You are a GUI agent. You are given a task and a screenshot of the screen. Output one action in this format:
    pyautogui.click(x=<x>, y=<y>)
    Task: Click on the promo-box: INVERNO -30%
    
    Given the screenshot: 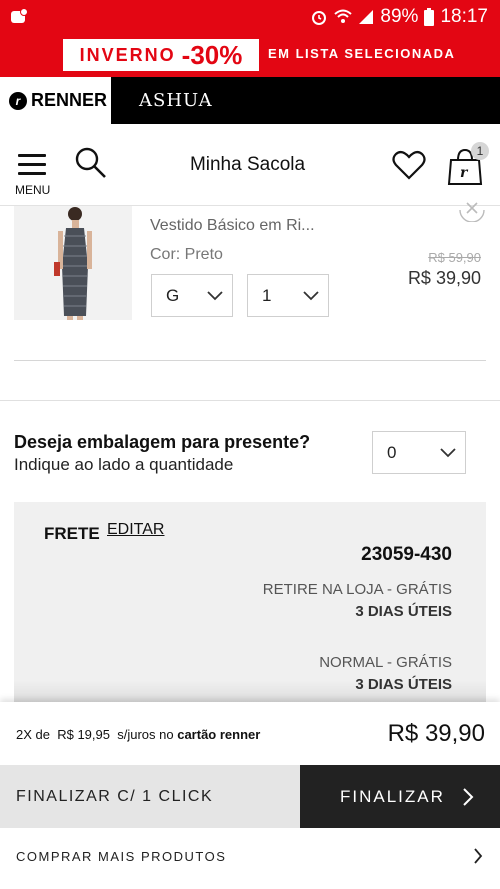 What is the action you would take?
    pyautogui.click(x=161, y=55)
    